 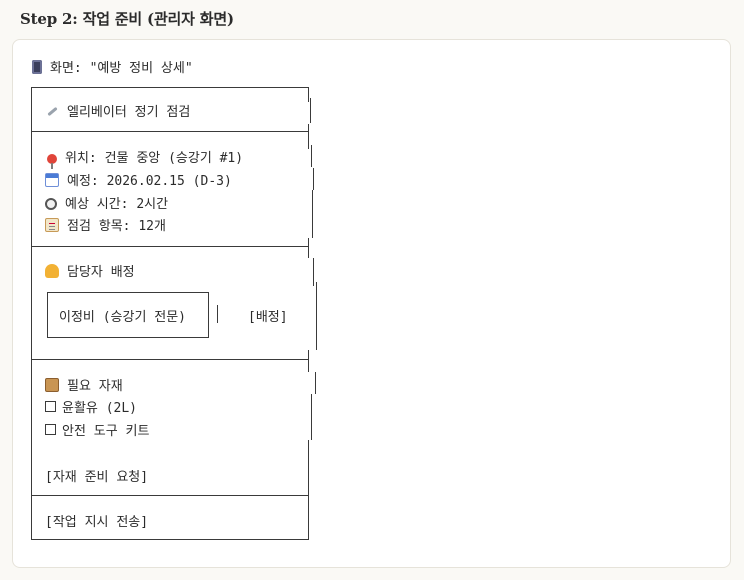 What do you see at coordinates (52, 111) in the screenshot?
I see `wrench-icon` at bounding box center [52, 111].